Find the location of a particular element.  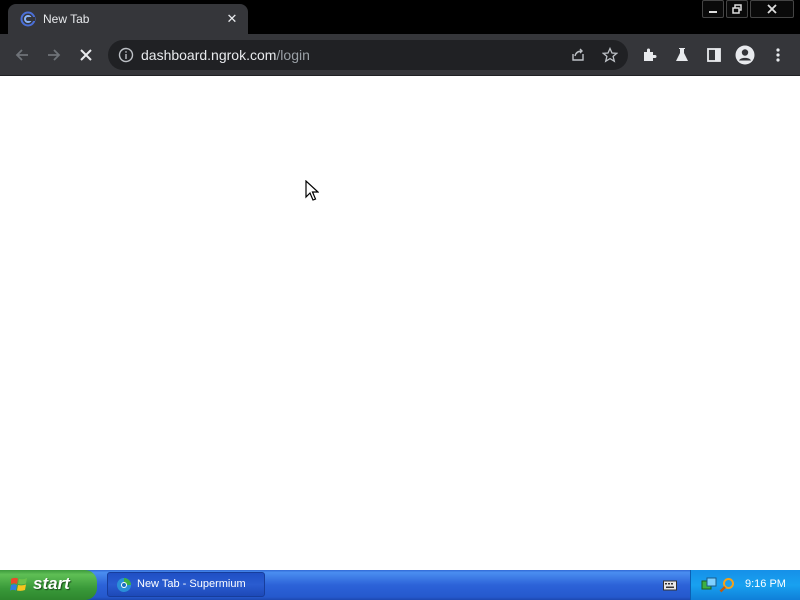

keyboard-language-icon is located at coordinates (670, 585).